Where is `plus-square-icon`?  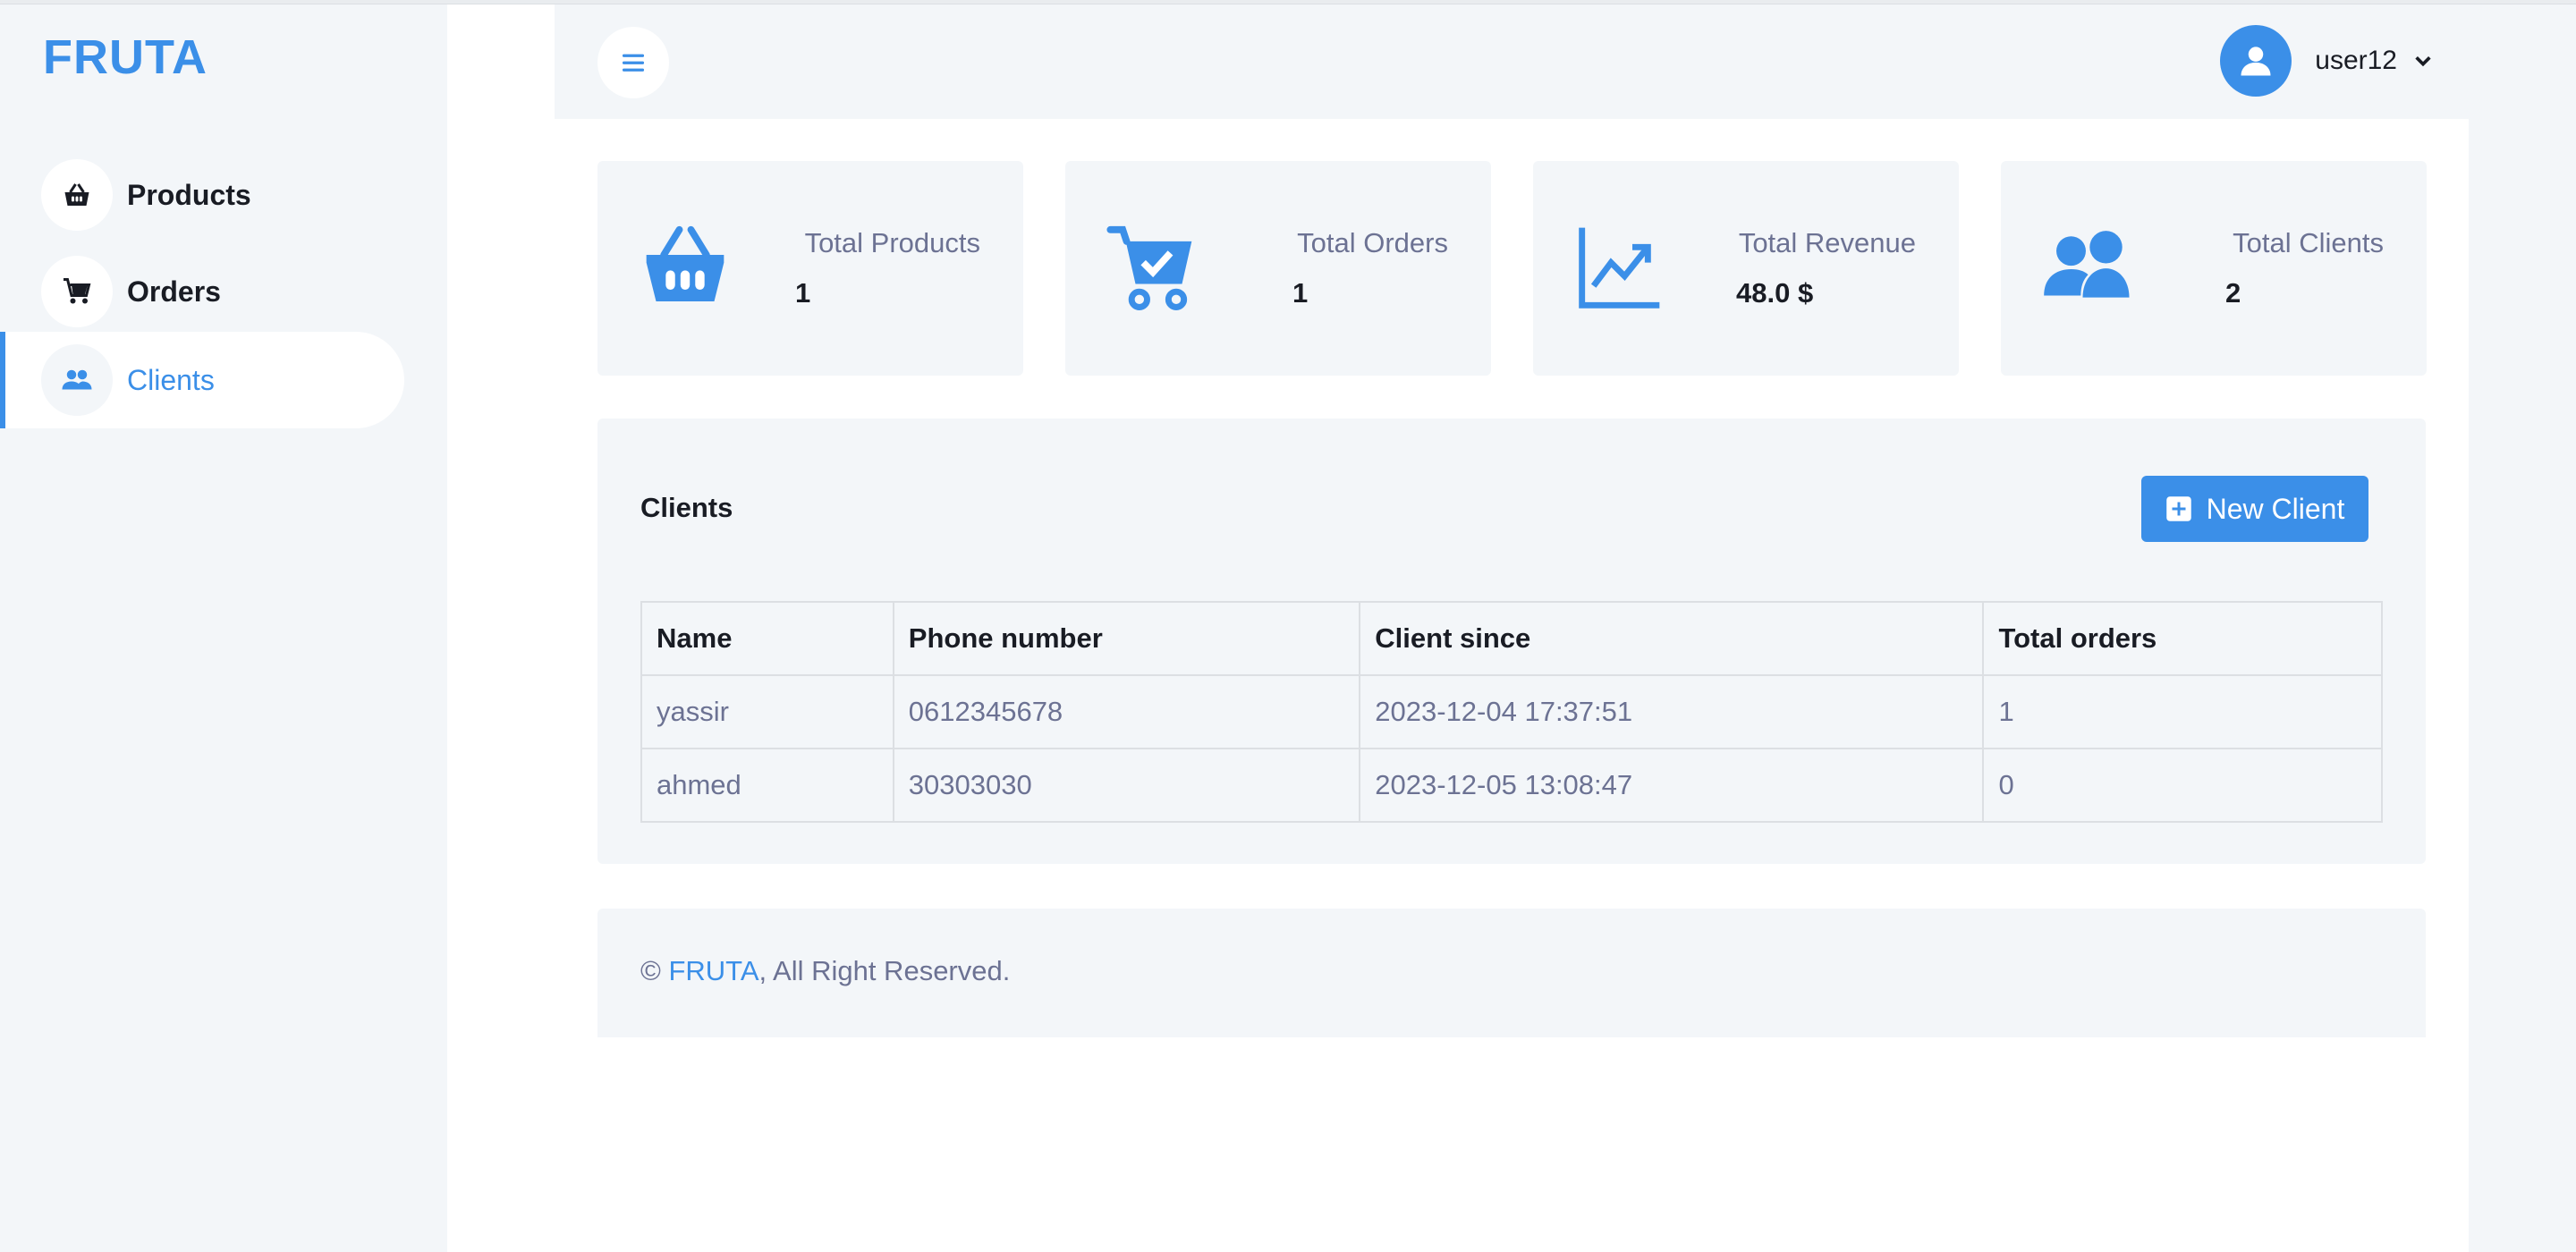 plus-square-icon is located at coordinates (2178, 509).